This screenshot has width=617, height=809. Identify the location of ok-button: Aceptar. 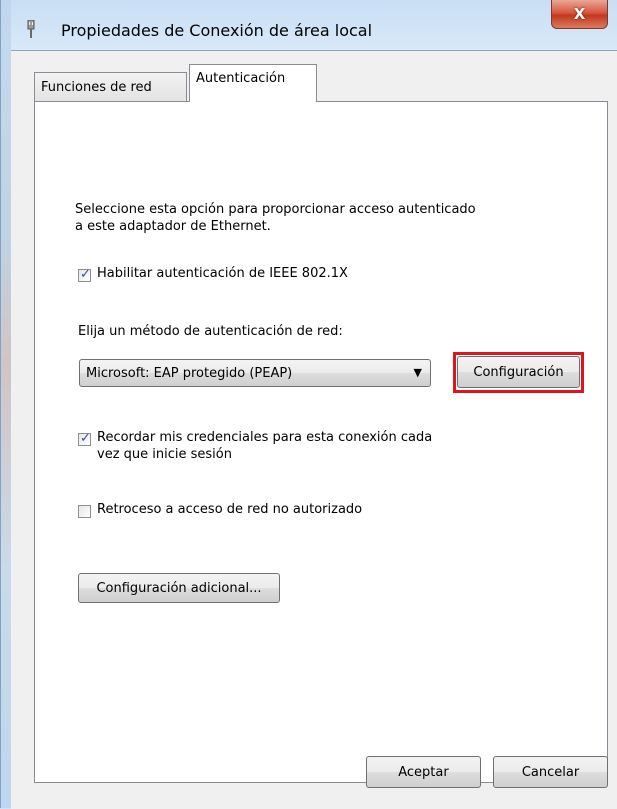
(423, 772).